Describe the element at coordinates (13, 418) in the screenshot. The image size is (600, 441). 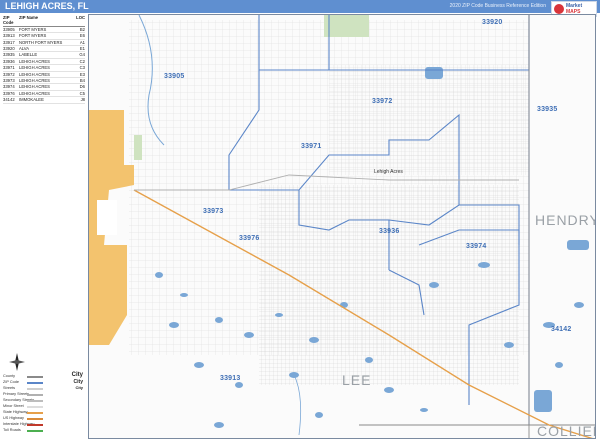
I see `legend-label: US Highway` at that location.